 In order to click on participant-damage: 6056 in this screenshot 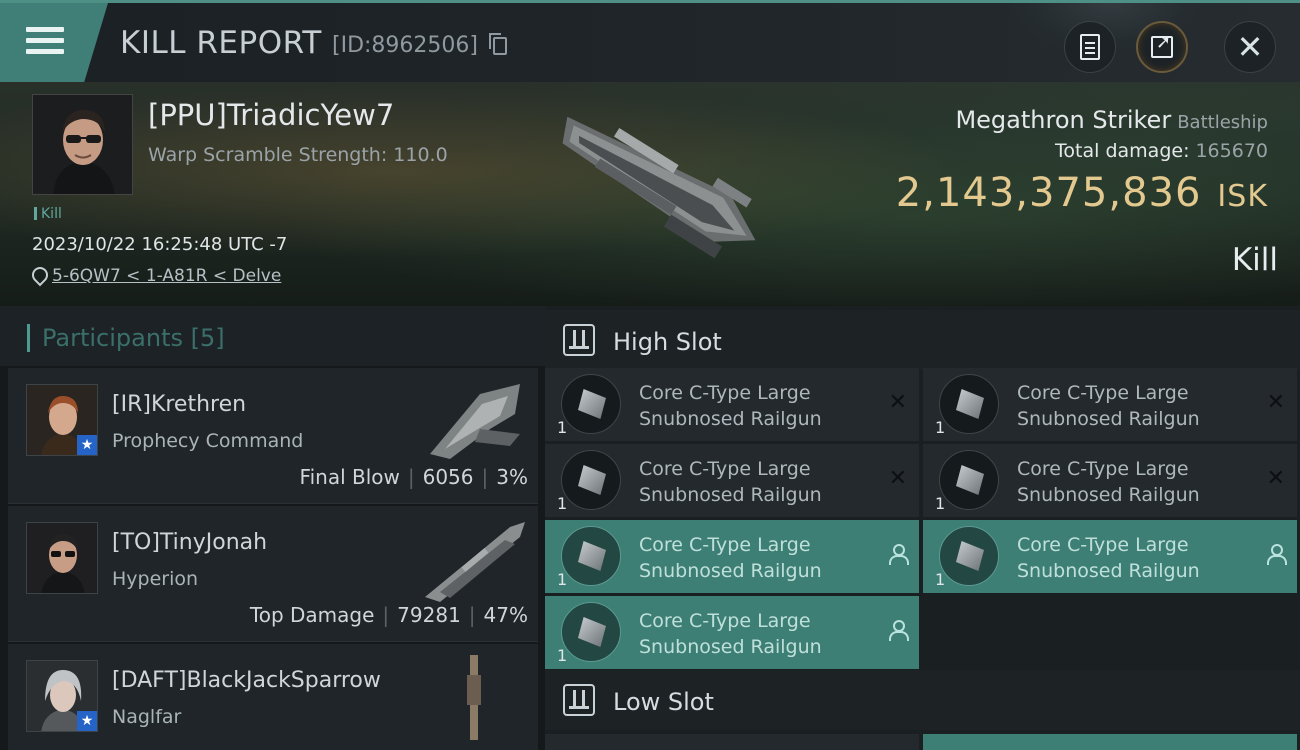, I will do `click(448, 477)`.